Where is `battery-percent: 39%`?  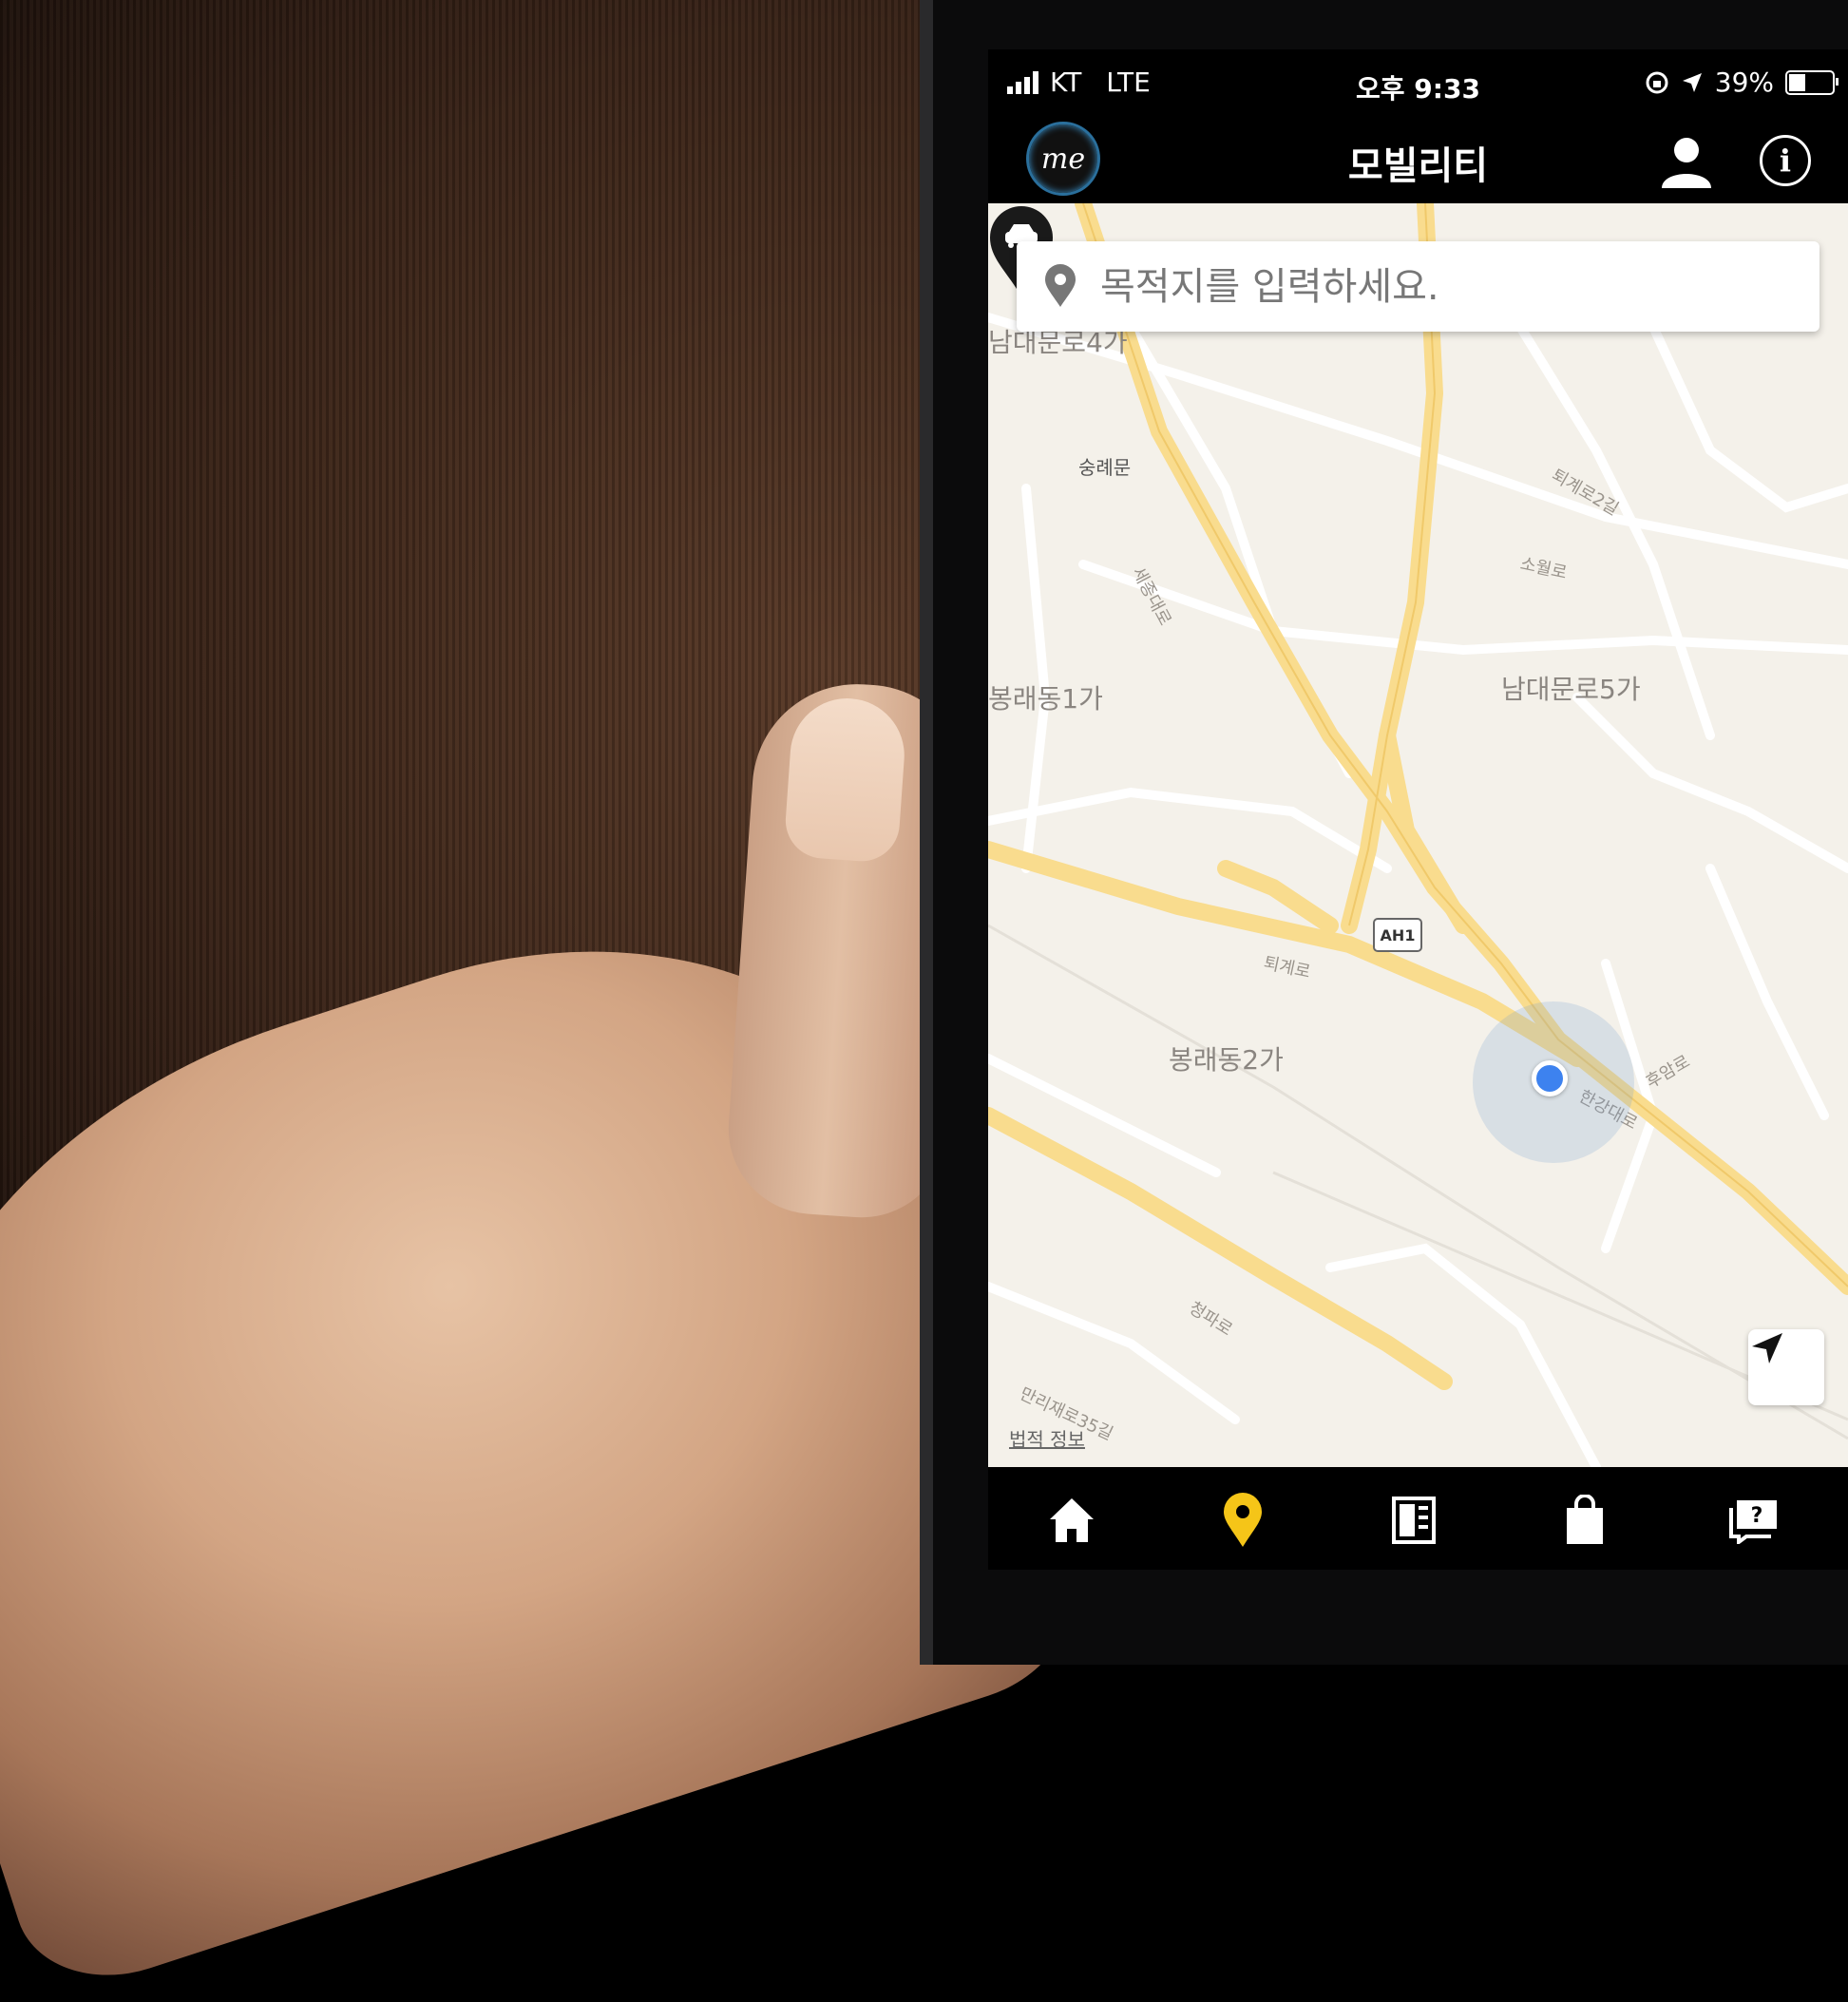 battery-percent: 39% is located at coordinates (1744, 82).